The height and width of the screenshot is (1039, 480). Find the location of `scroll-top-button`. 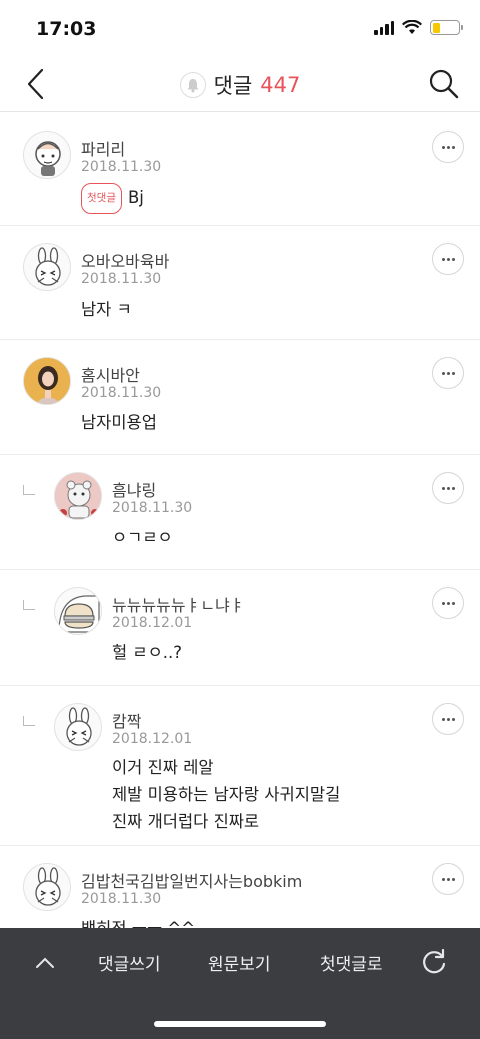

scroll-top-button is located at coordinates (45, 963).